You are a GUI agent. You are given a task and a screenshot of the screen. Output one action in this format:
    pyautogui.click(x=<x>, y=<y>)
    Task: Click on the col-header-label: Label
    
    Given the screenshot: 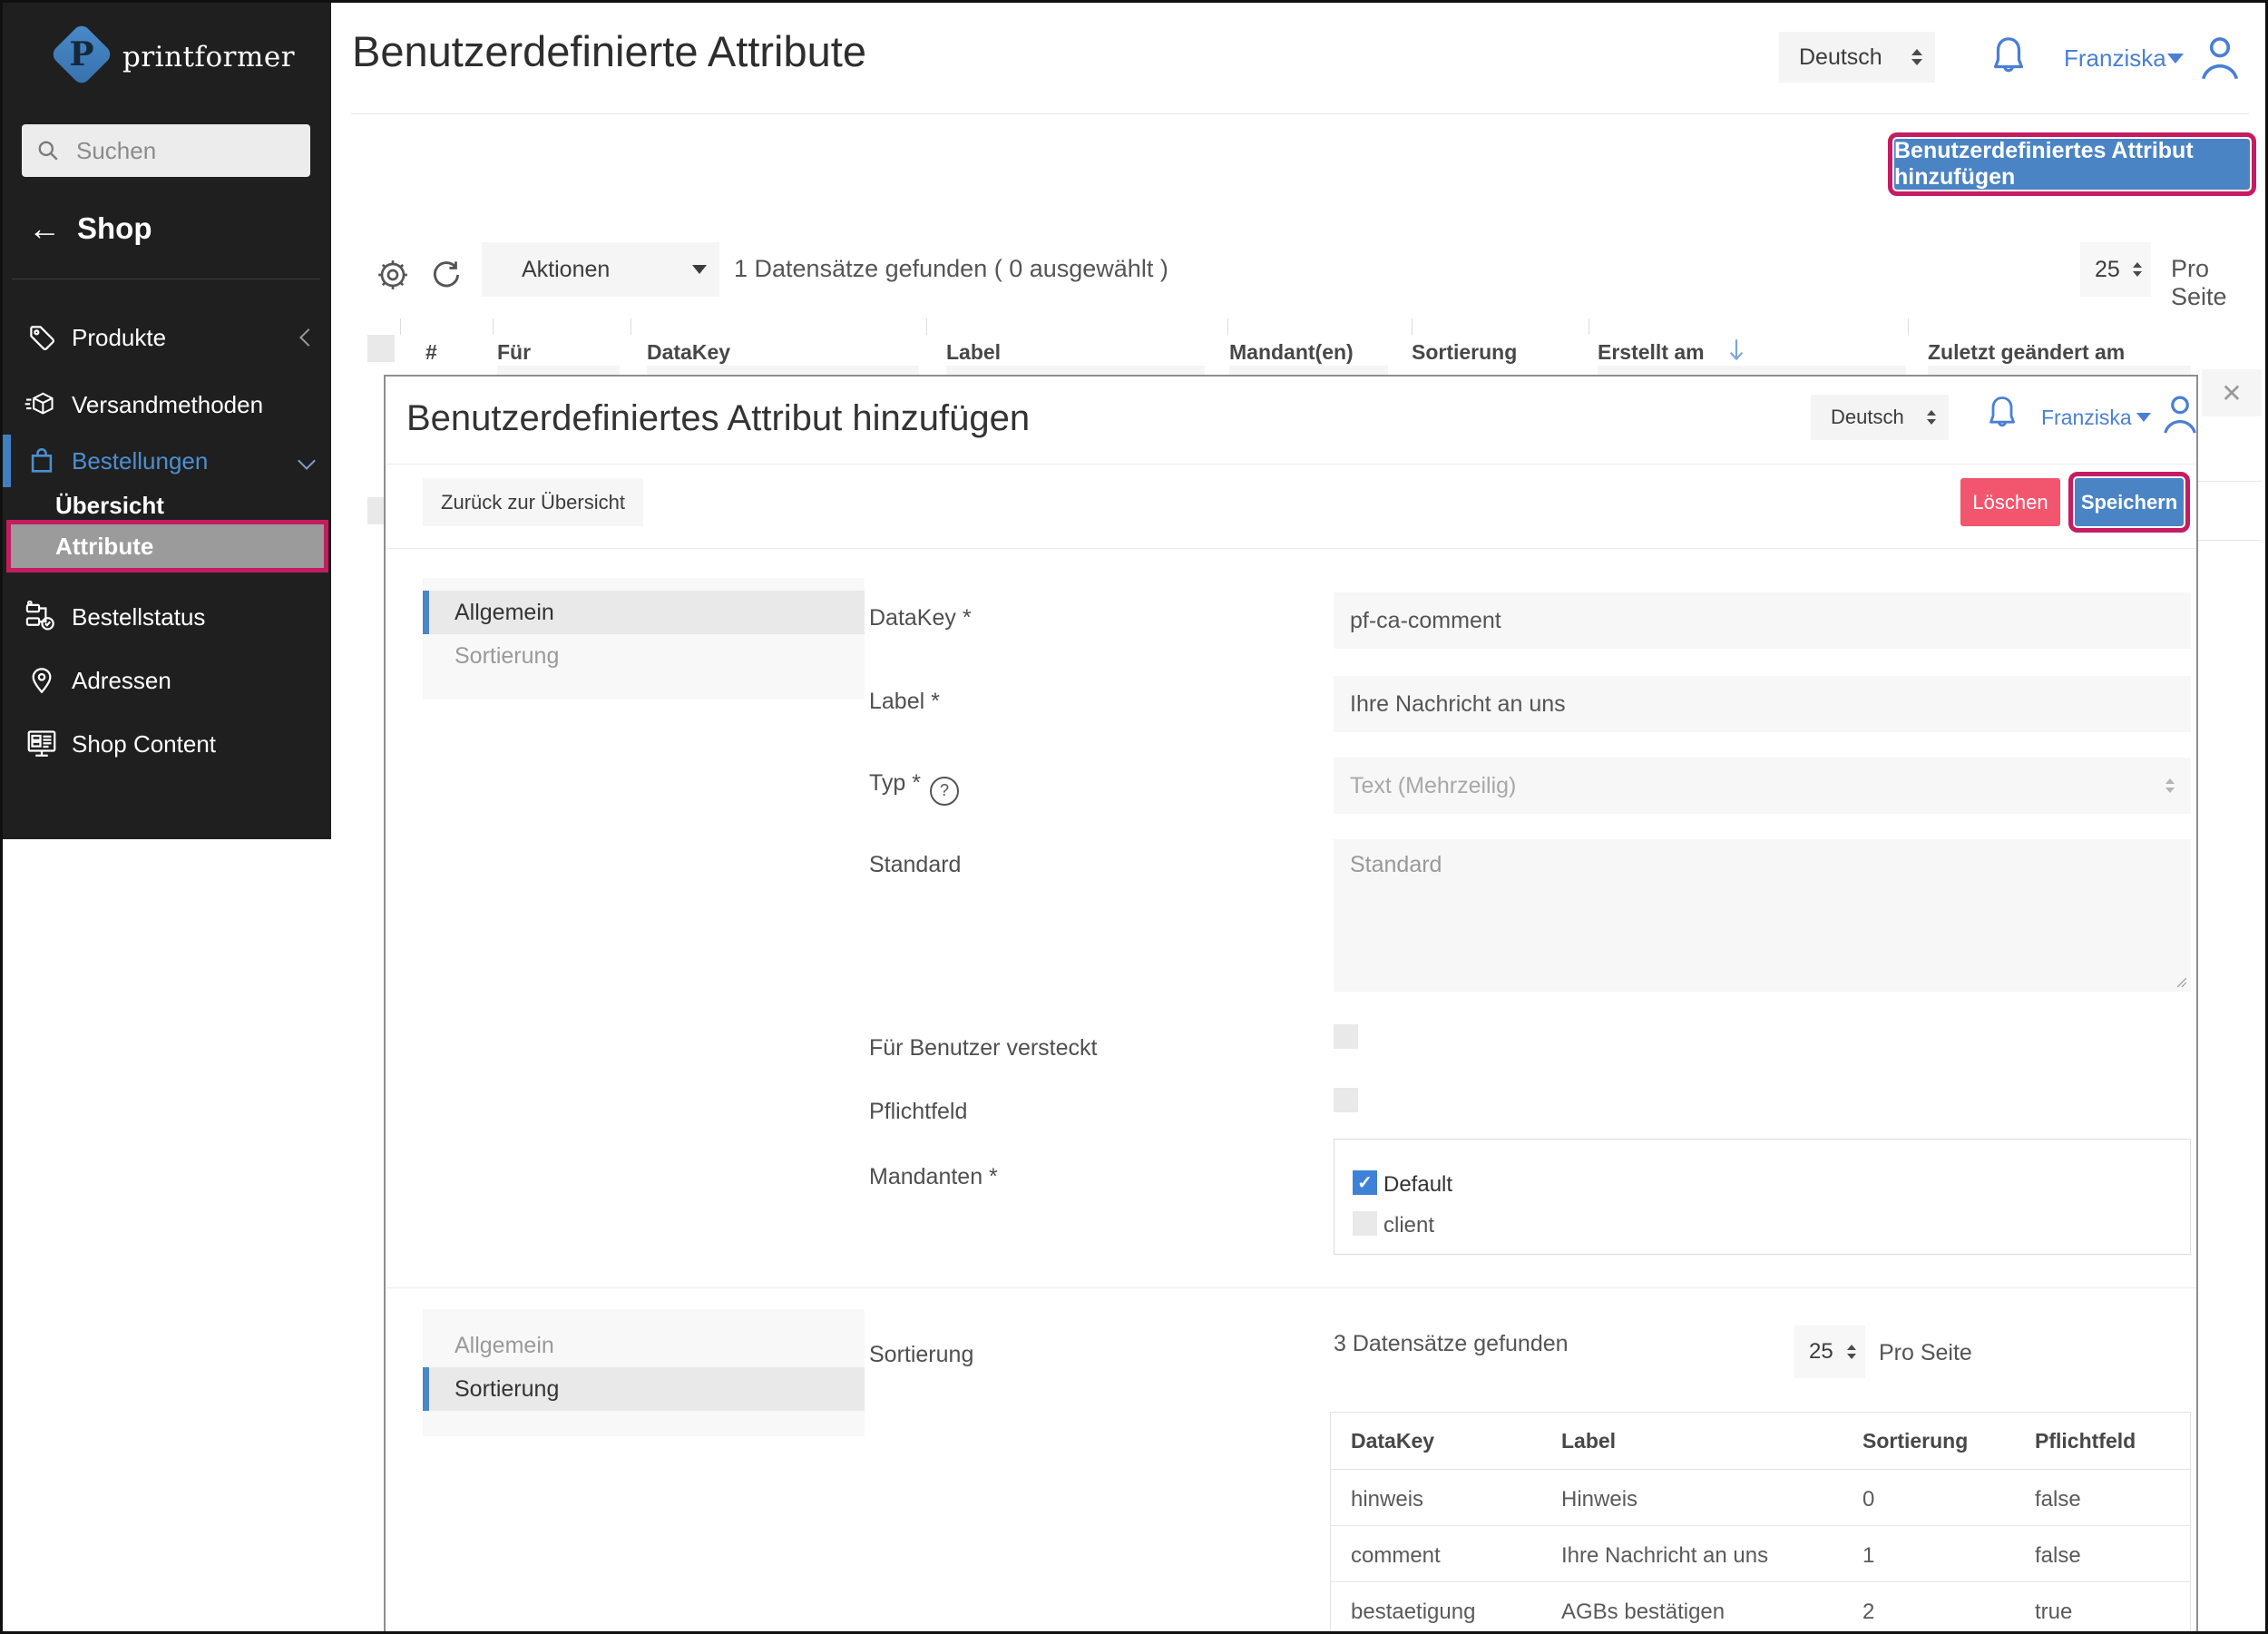 What is the action you would take?
    pyautogui.click(x=974, y=352)
    